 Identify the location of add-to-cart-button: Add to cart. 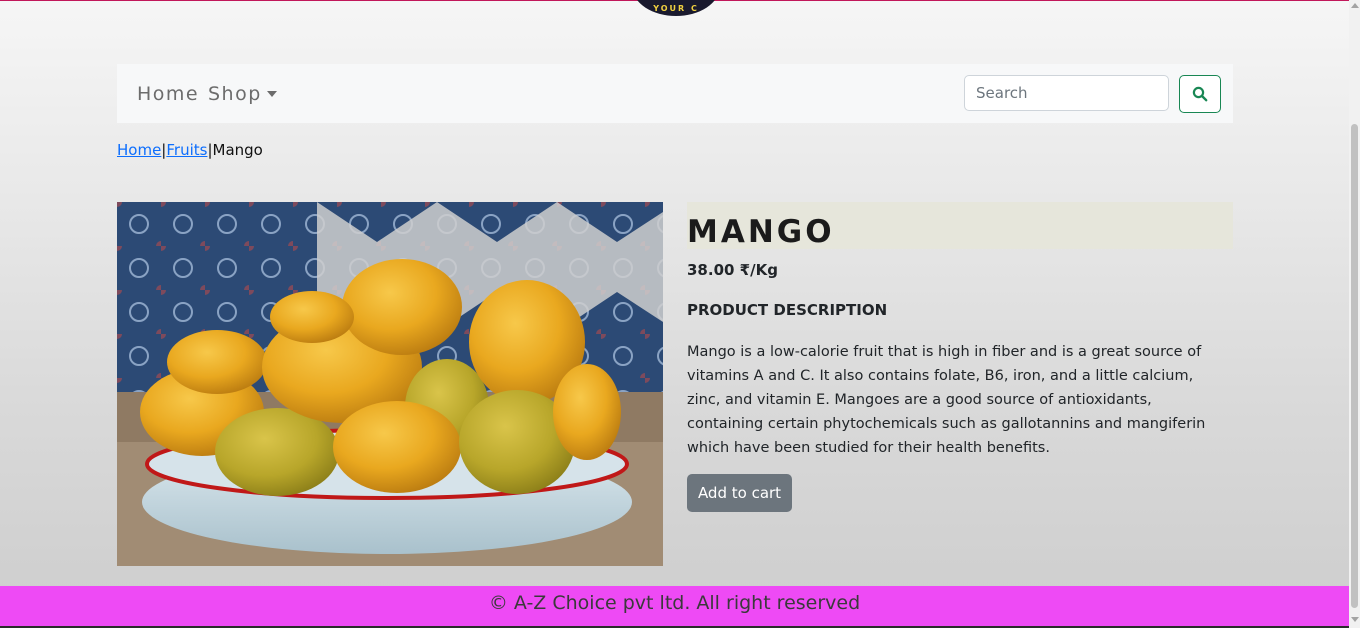
(739, 493).